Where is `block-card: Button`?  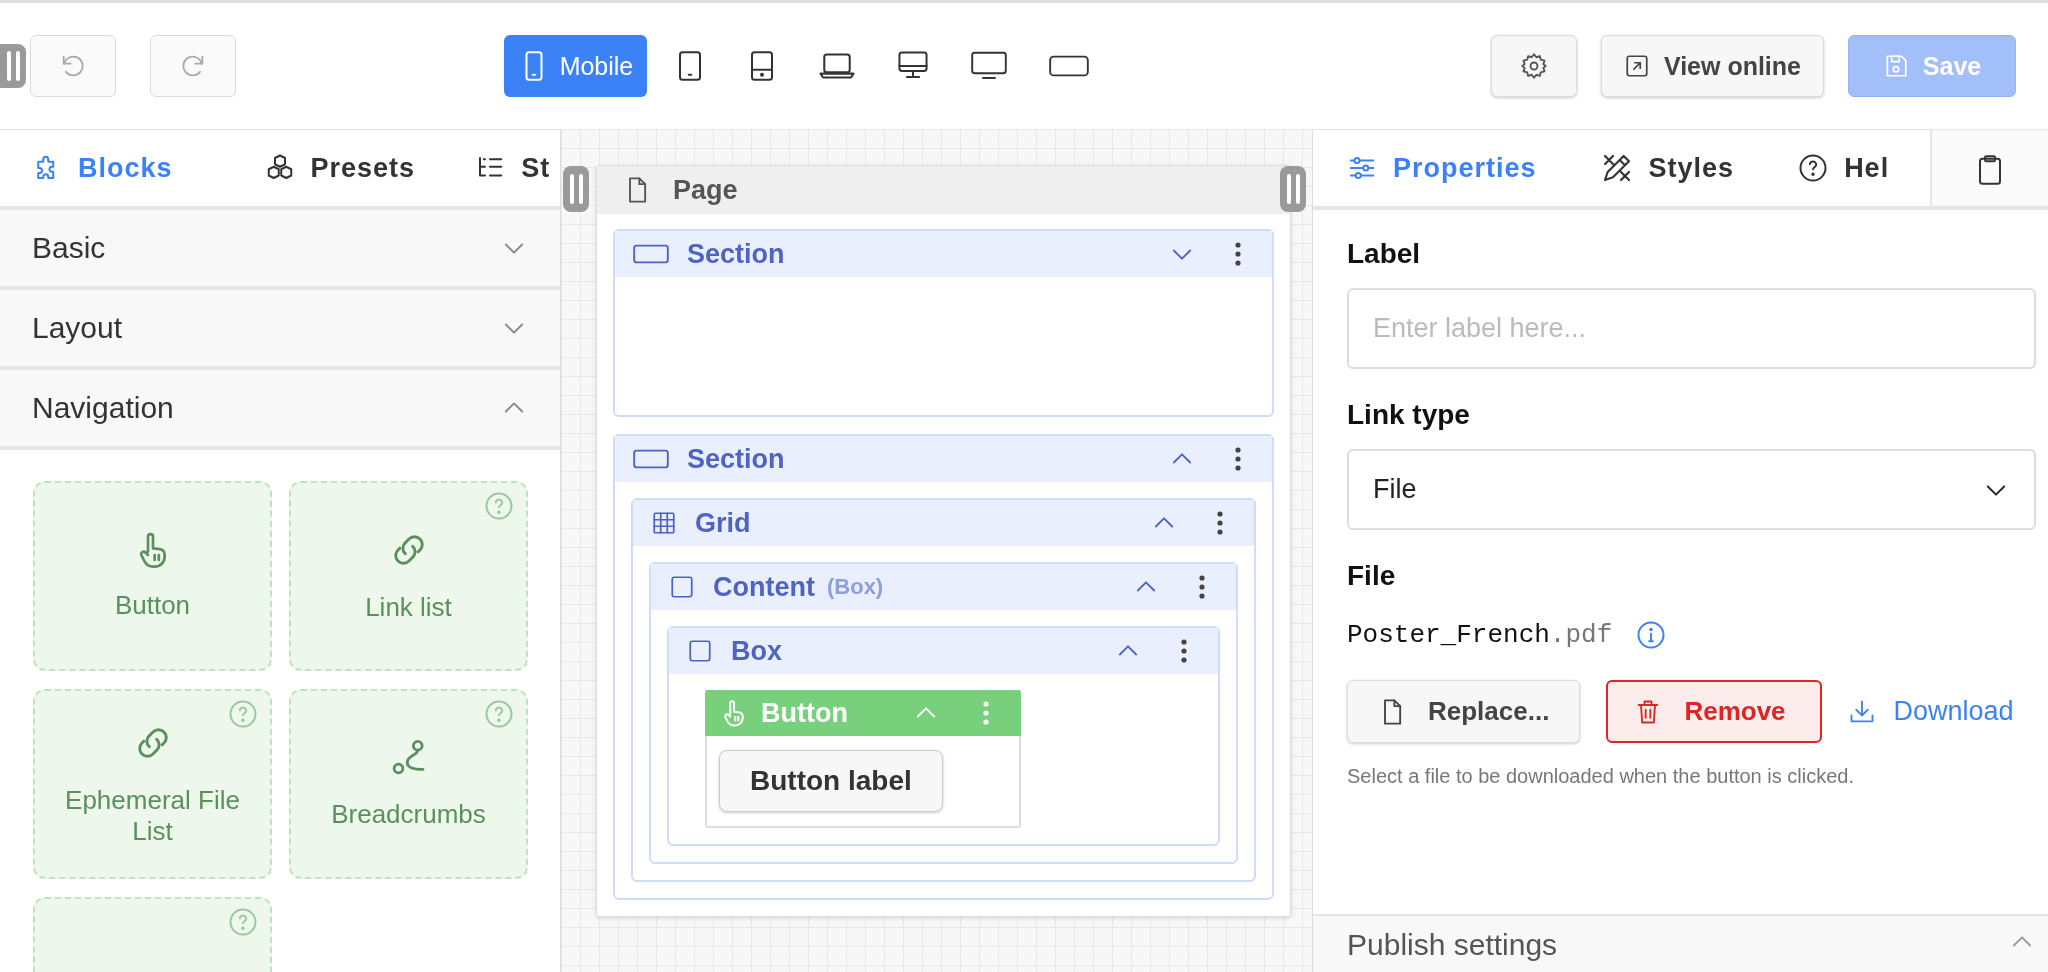
block-card: Button is located at coordinates (152, 576).